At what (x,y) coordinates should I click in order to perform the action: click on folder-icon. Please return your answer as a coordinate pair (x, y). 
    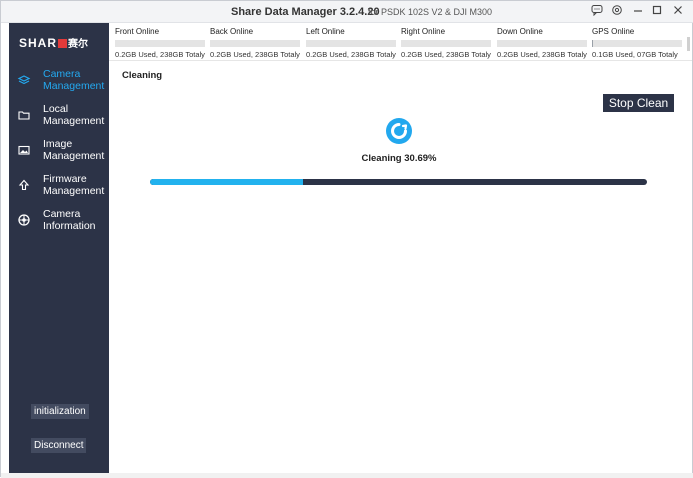
    Looking at the image, I should click on (24, 115).